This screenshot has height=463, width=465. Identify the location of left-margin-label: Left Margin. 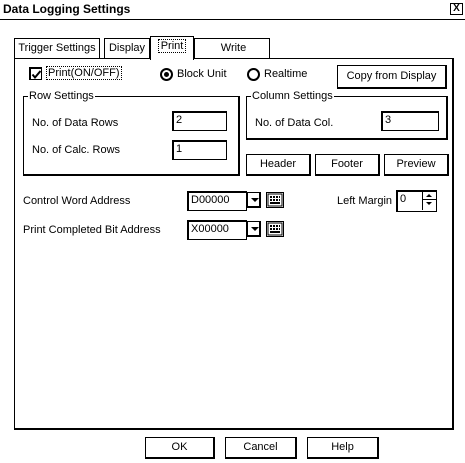
(365, 201).